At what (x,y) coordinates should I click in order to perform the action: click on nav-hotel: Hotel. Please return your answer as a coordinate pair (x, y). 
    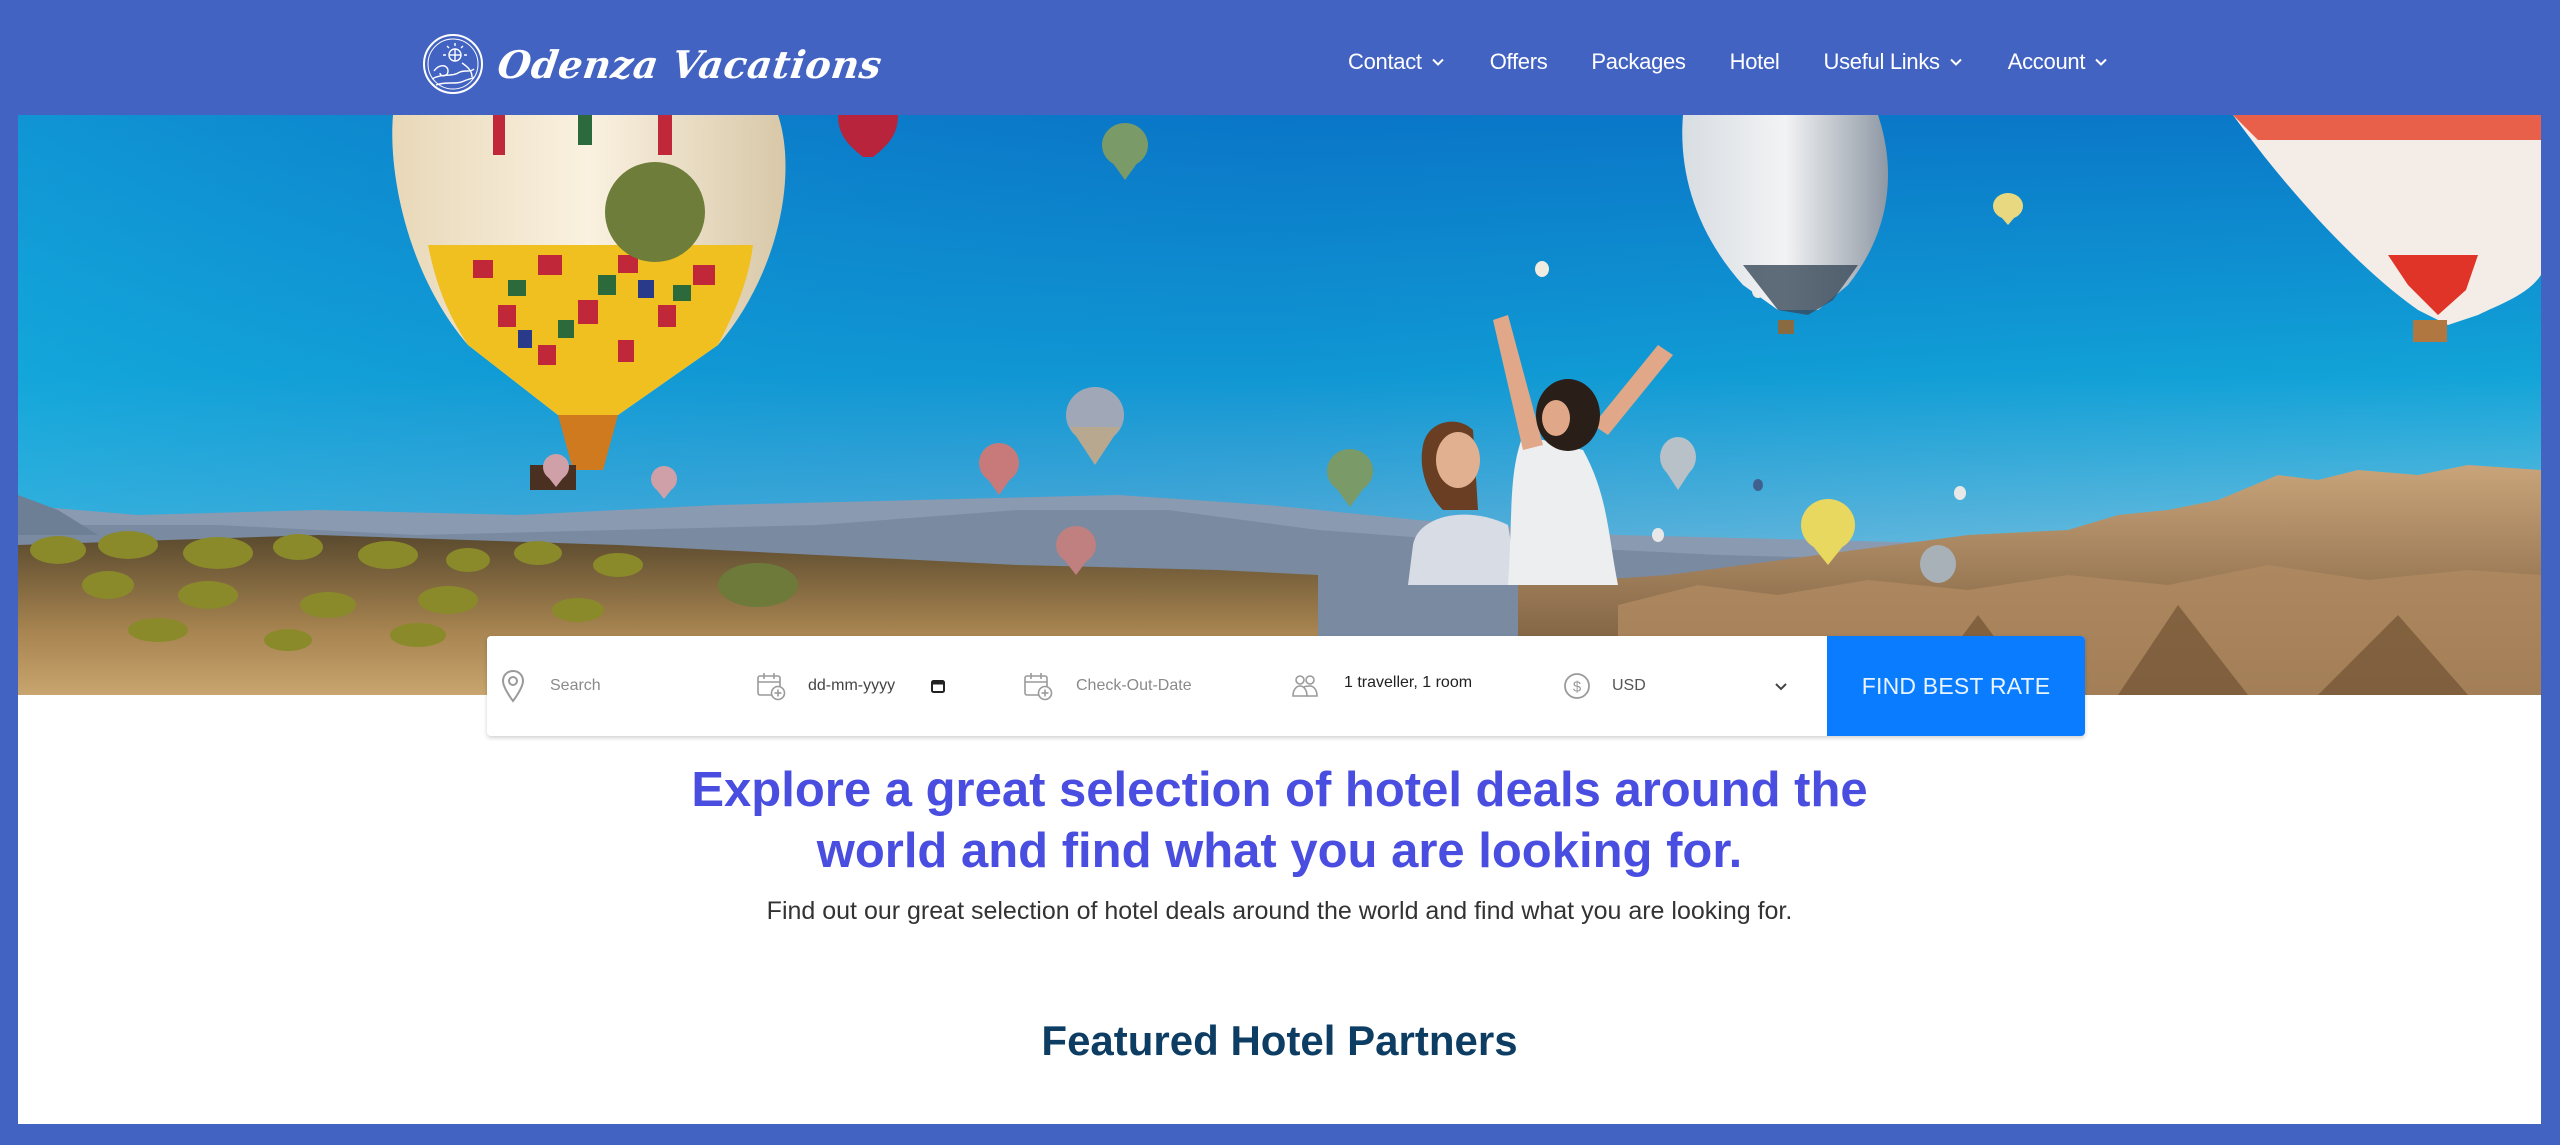
    Looking at the image, I should click on (1755, 62).